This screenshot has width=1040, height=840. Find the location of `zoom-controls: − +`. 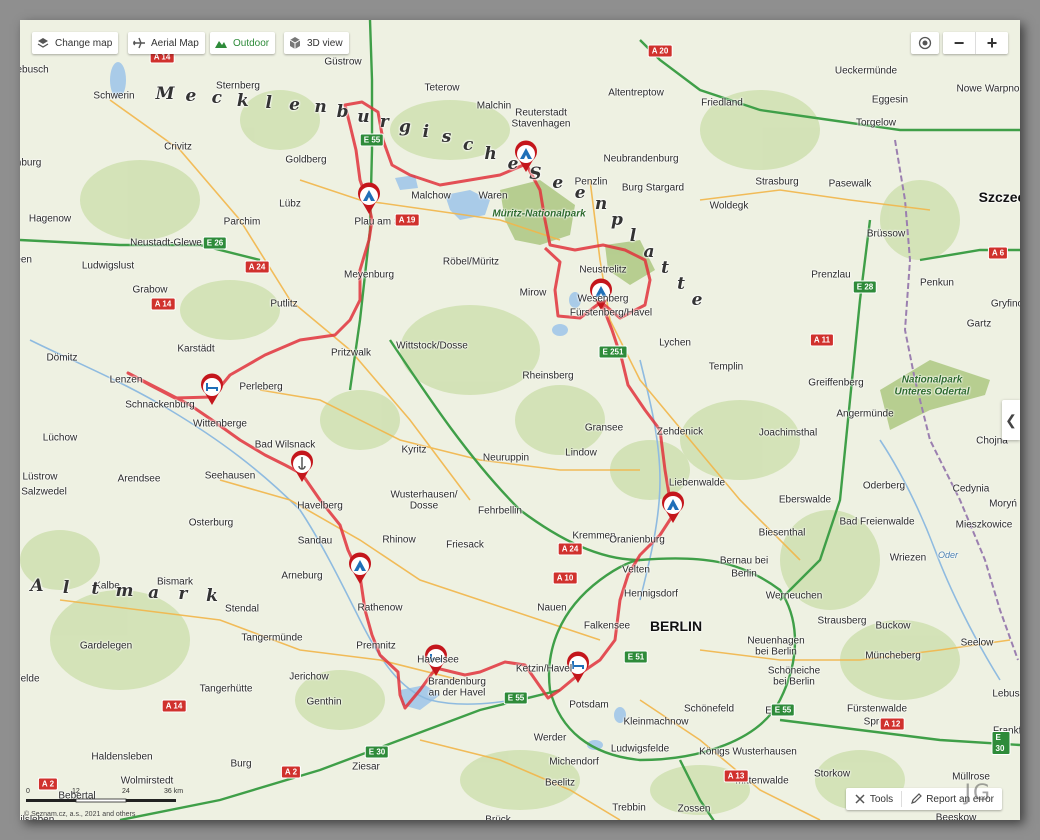

zoom-controls: − + is located at coordinates (959, 43).